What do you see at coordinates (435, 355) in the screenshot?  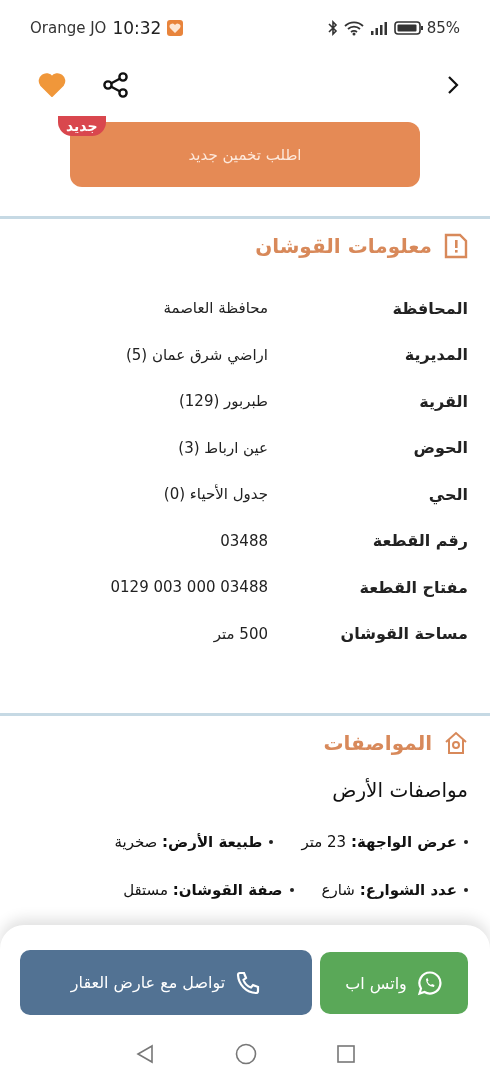 I see `field-label: المديرية` at bounding box center [435, 355].